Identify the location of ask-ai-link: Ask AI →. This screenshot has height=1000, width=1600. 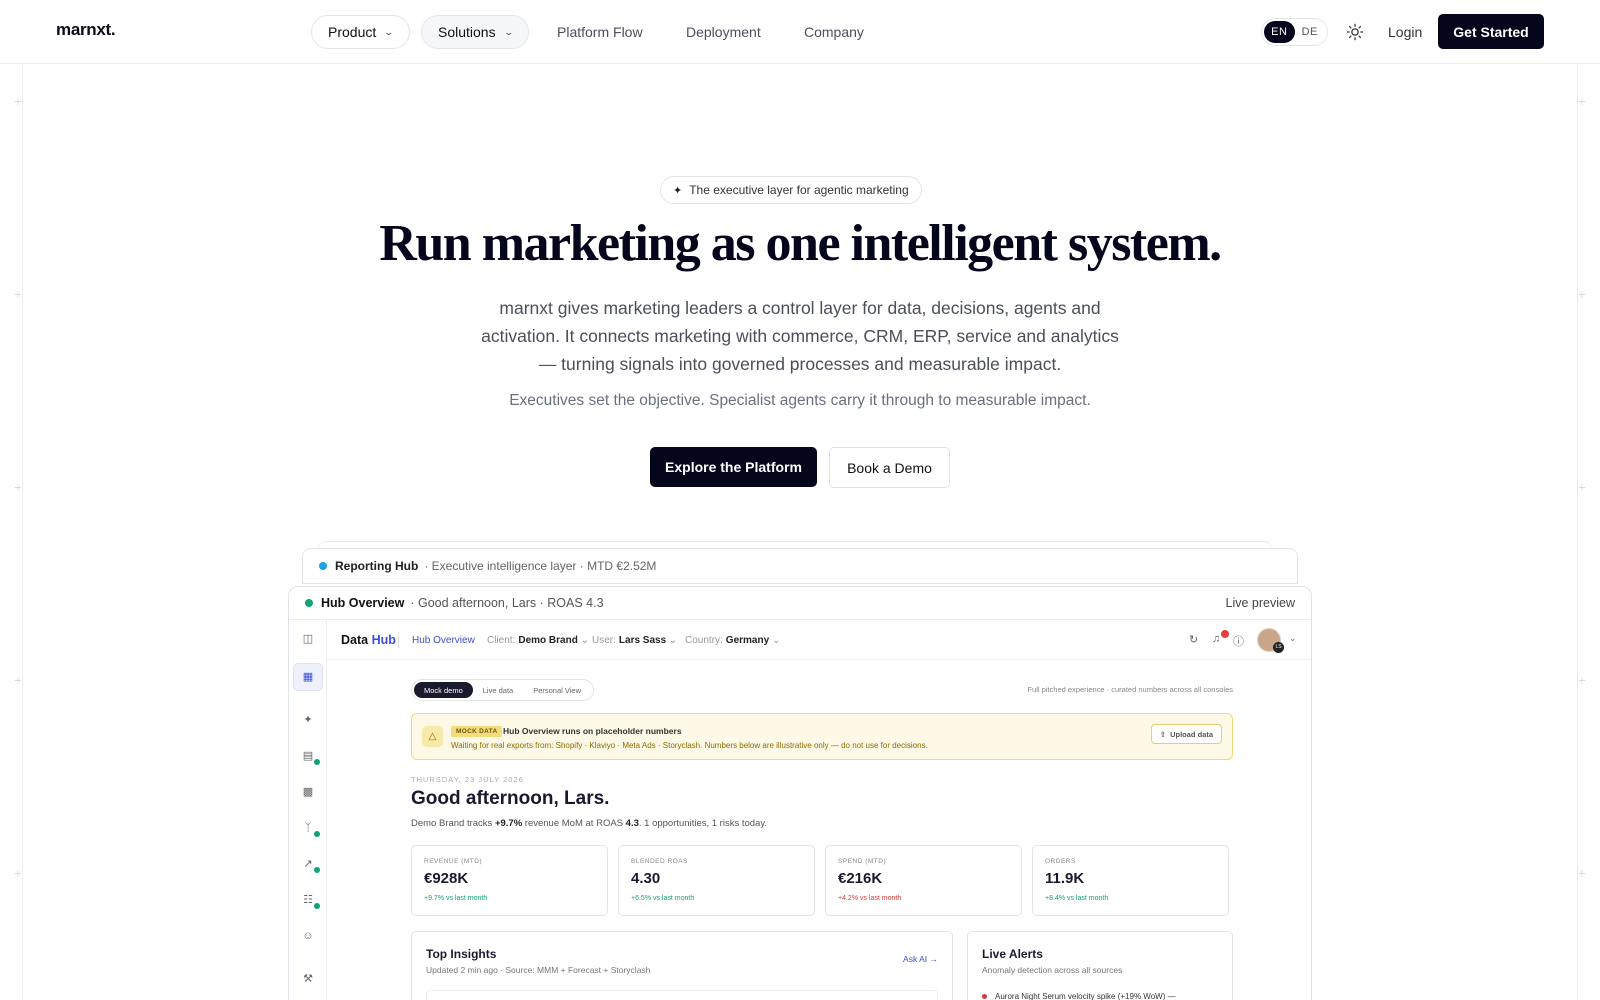
(920, 959).